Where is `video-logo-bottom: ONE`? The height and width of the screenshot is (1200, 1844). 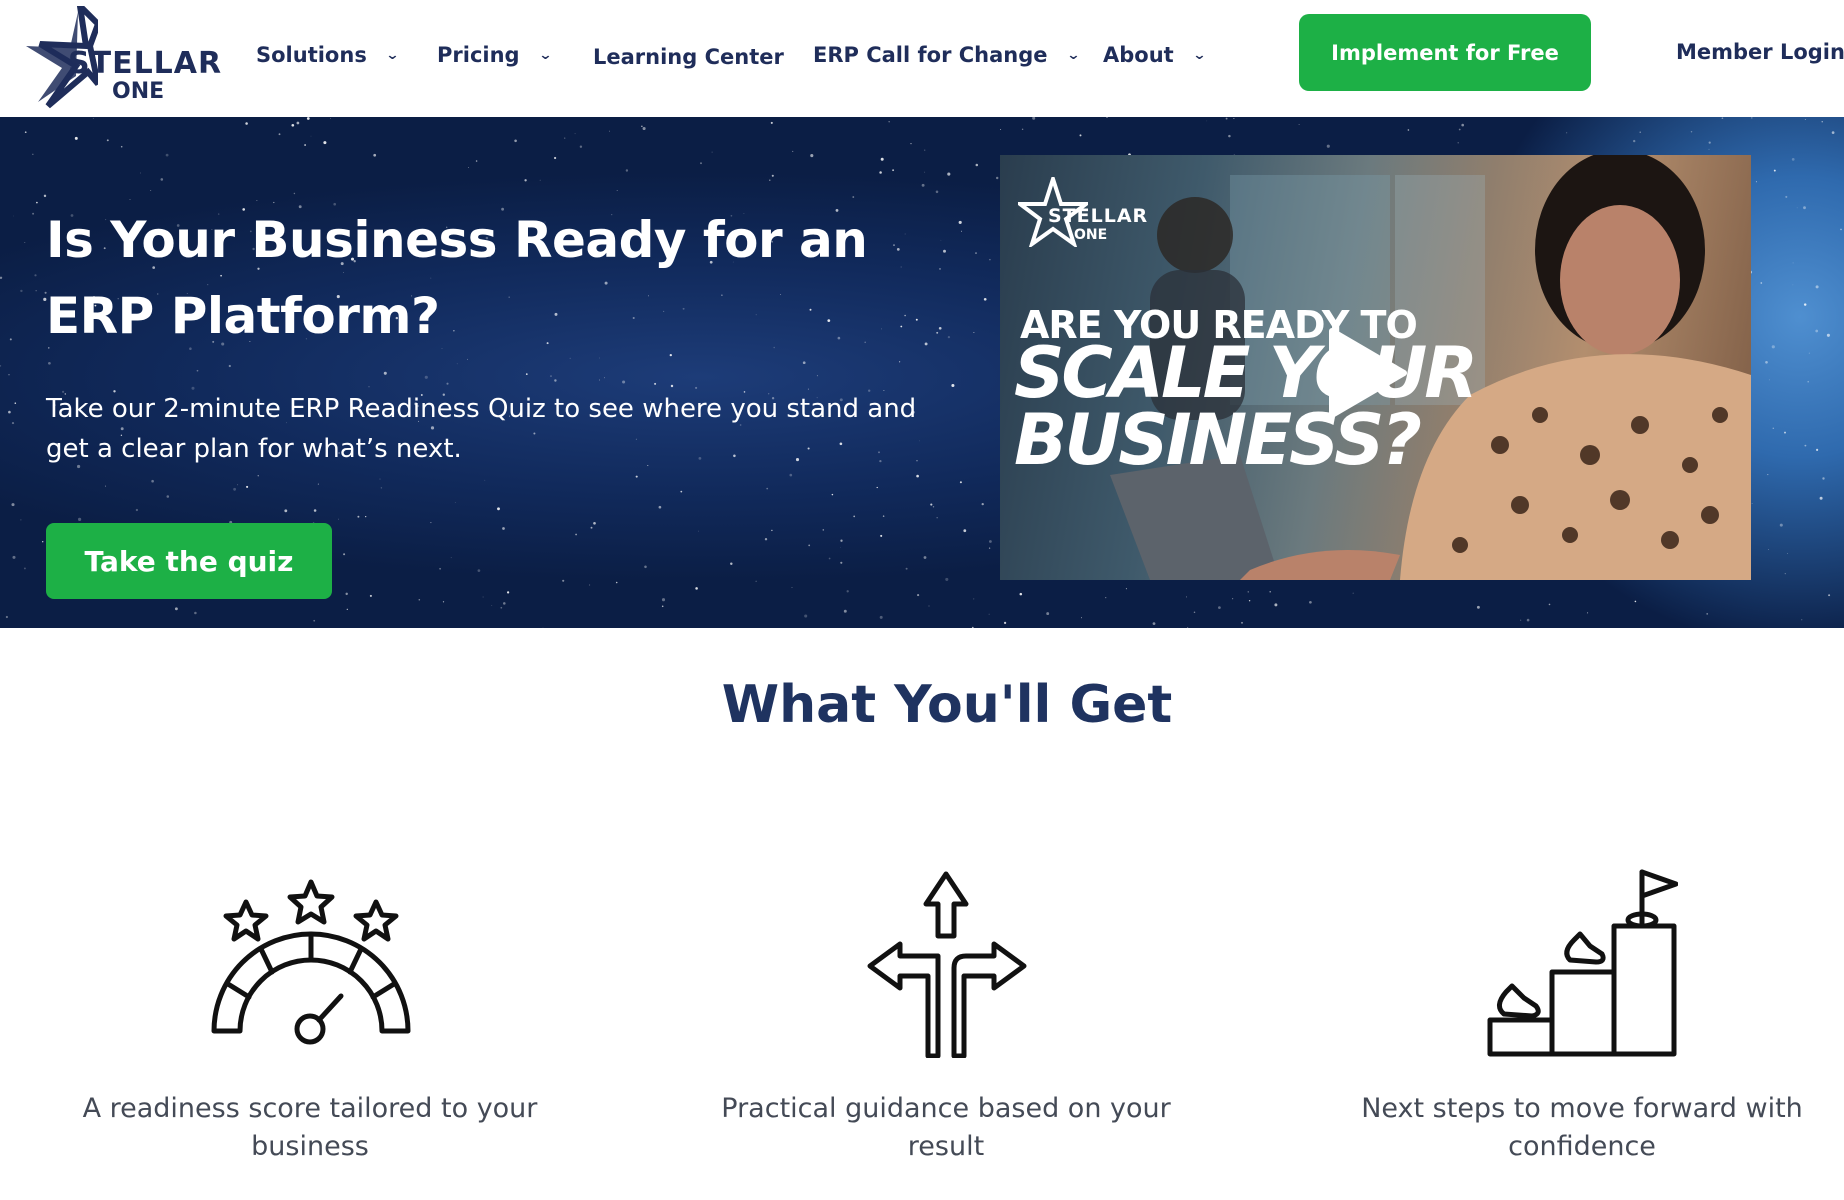 video-logo-bottom: ONE is located at coordinates (1091, 235).